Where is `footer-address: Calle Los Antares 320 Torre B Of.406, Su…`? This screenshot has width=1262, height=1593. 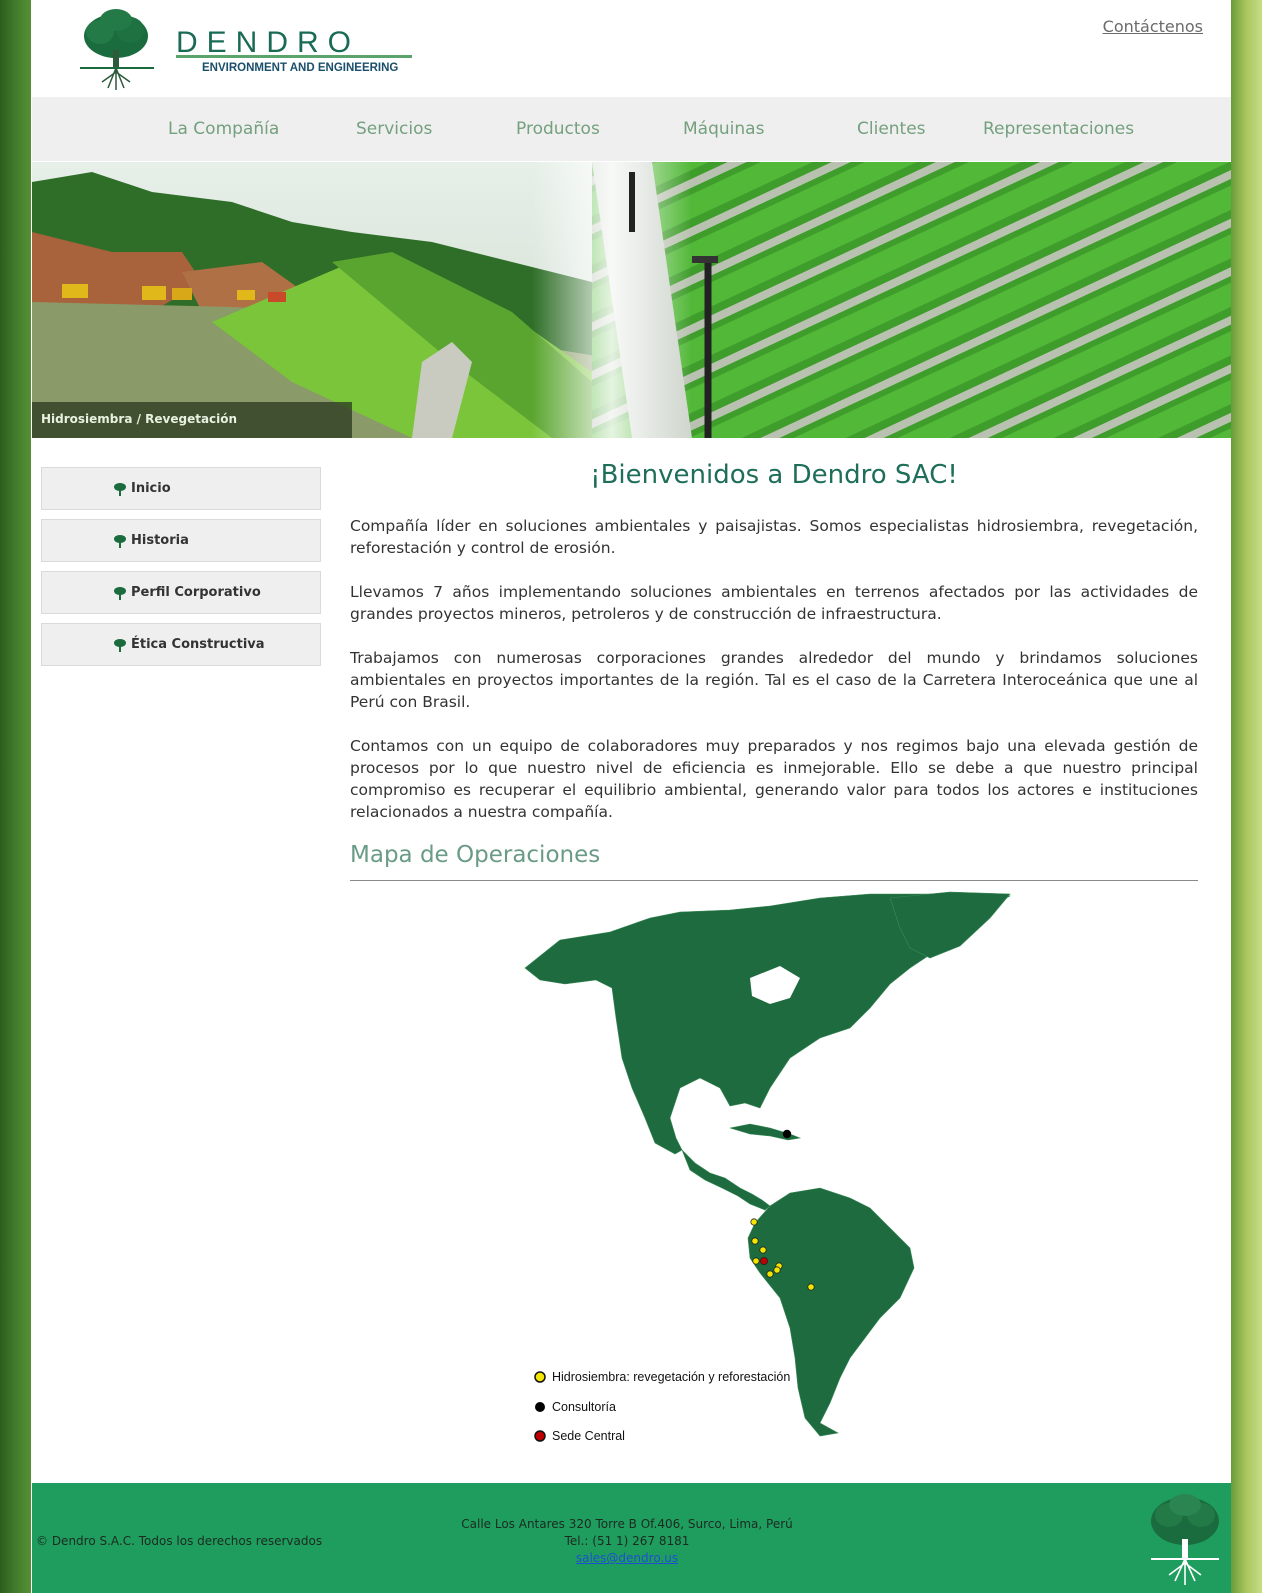
footer-address: Calle Los Antares 320 Torre B Of.406, Su… is located at coordinates (627, 1524).